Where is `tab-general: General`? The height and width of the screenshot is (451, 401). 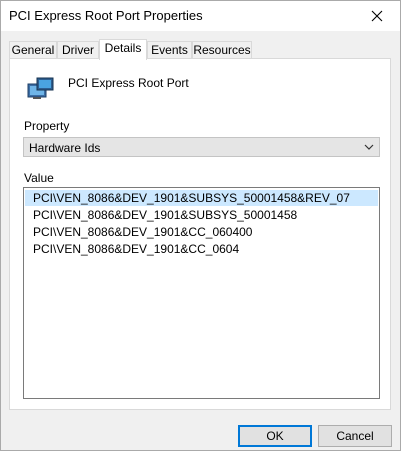
tab-general: General is located at coordinates (33, 50).